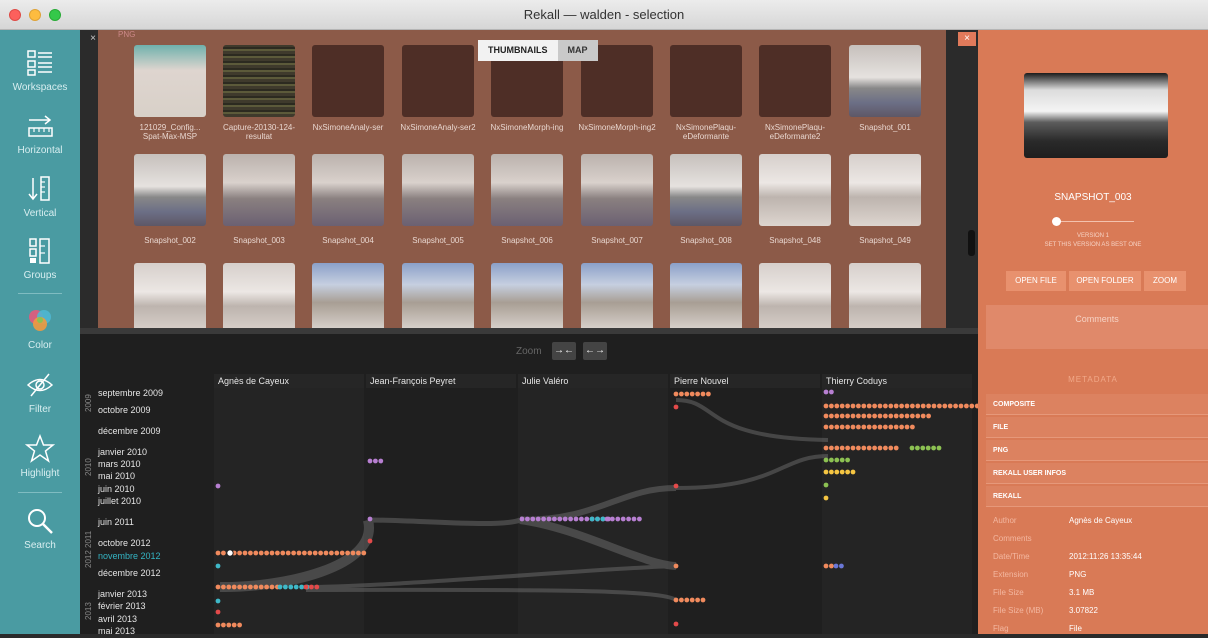 The height and width of the screenshot is (638, 1208). Describe the element at coordinates (1075, 629) in the screenshot. I see `metadata-value: File` at that location.